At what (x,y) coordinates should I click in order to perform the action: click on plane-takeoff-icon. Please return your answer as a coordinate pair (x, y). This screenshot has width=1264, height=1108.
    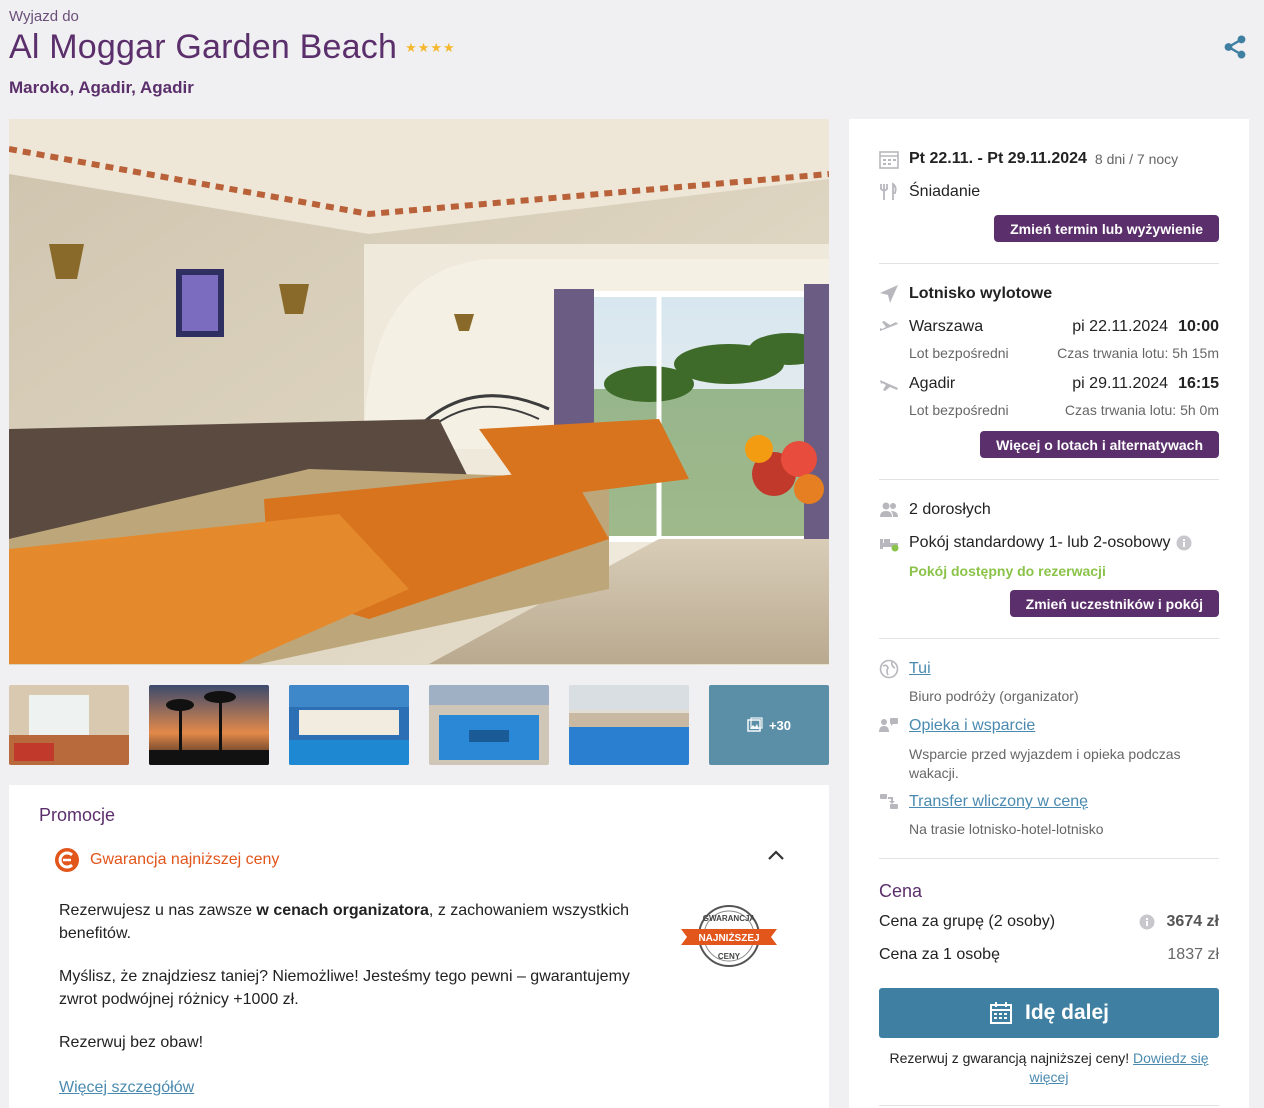
    Looking at the image, I should click on (889, 326).